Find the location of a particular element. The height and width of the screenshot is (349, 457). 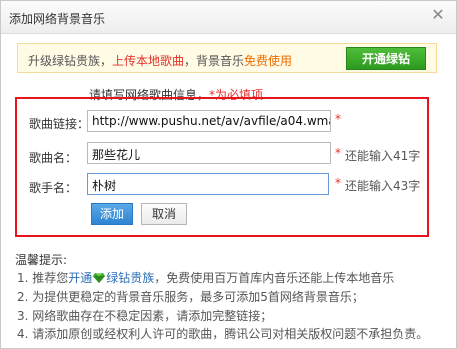

open-green-diamond-button: 开通绿钻 is located at coordinates (386, 58).